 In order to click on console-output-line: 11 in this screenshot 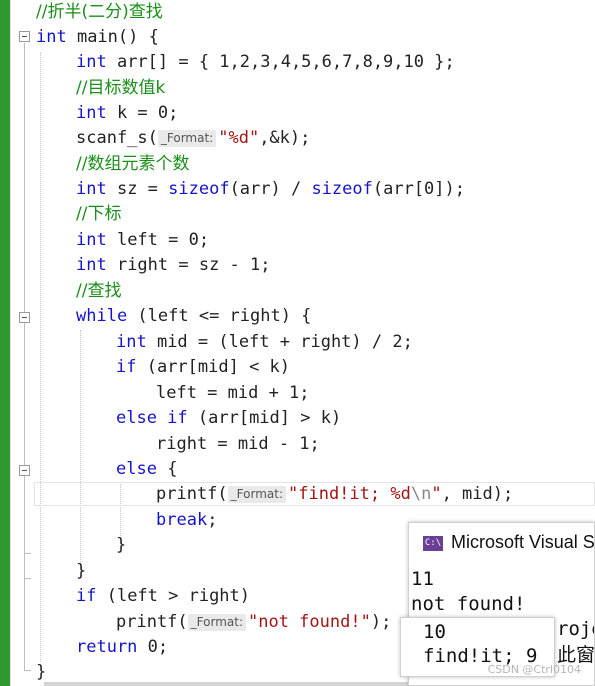, I will do `click(422, 579)`.